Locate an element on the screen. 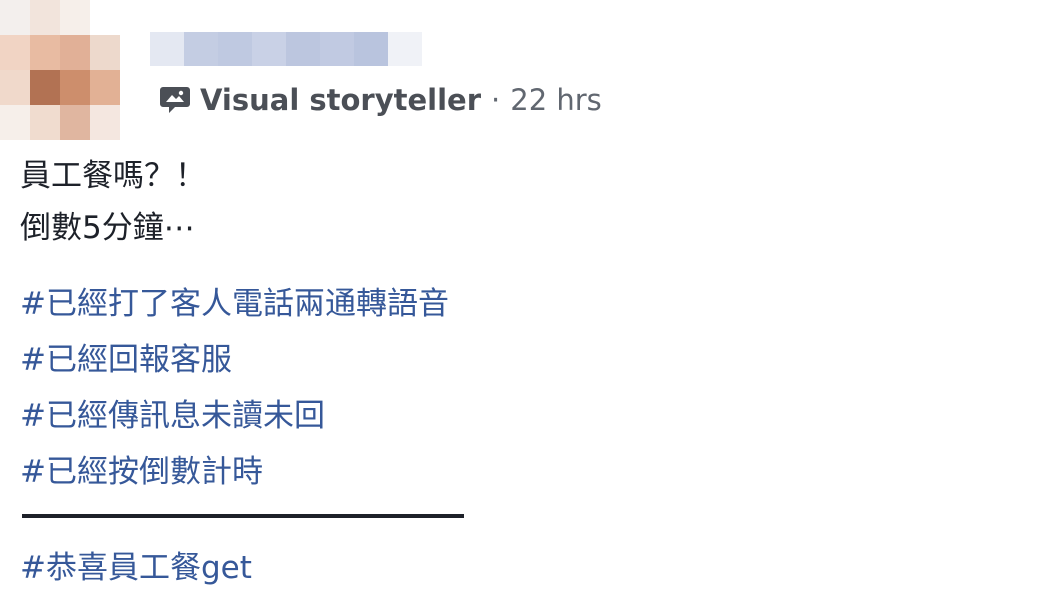 This screenshot has height=596, width=1060. hashtag-link: #已經回報客服 is located at coordinates (234, 360).